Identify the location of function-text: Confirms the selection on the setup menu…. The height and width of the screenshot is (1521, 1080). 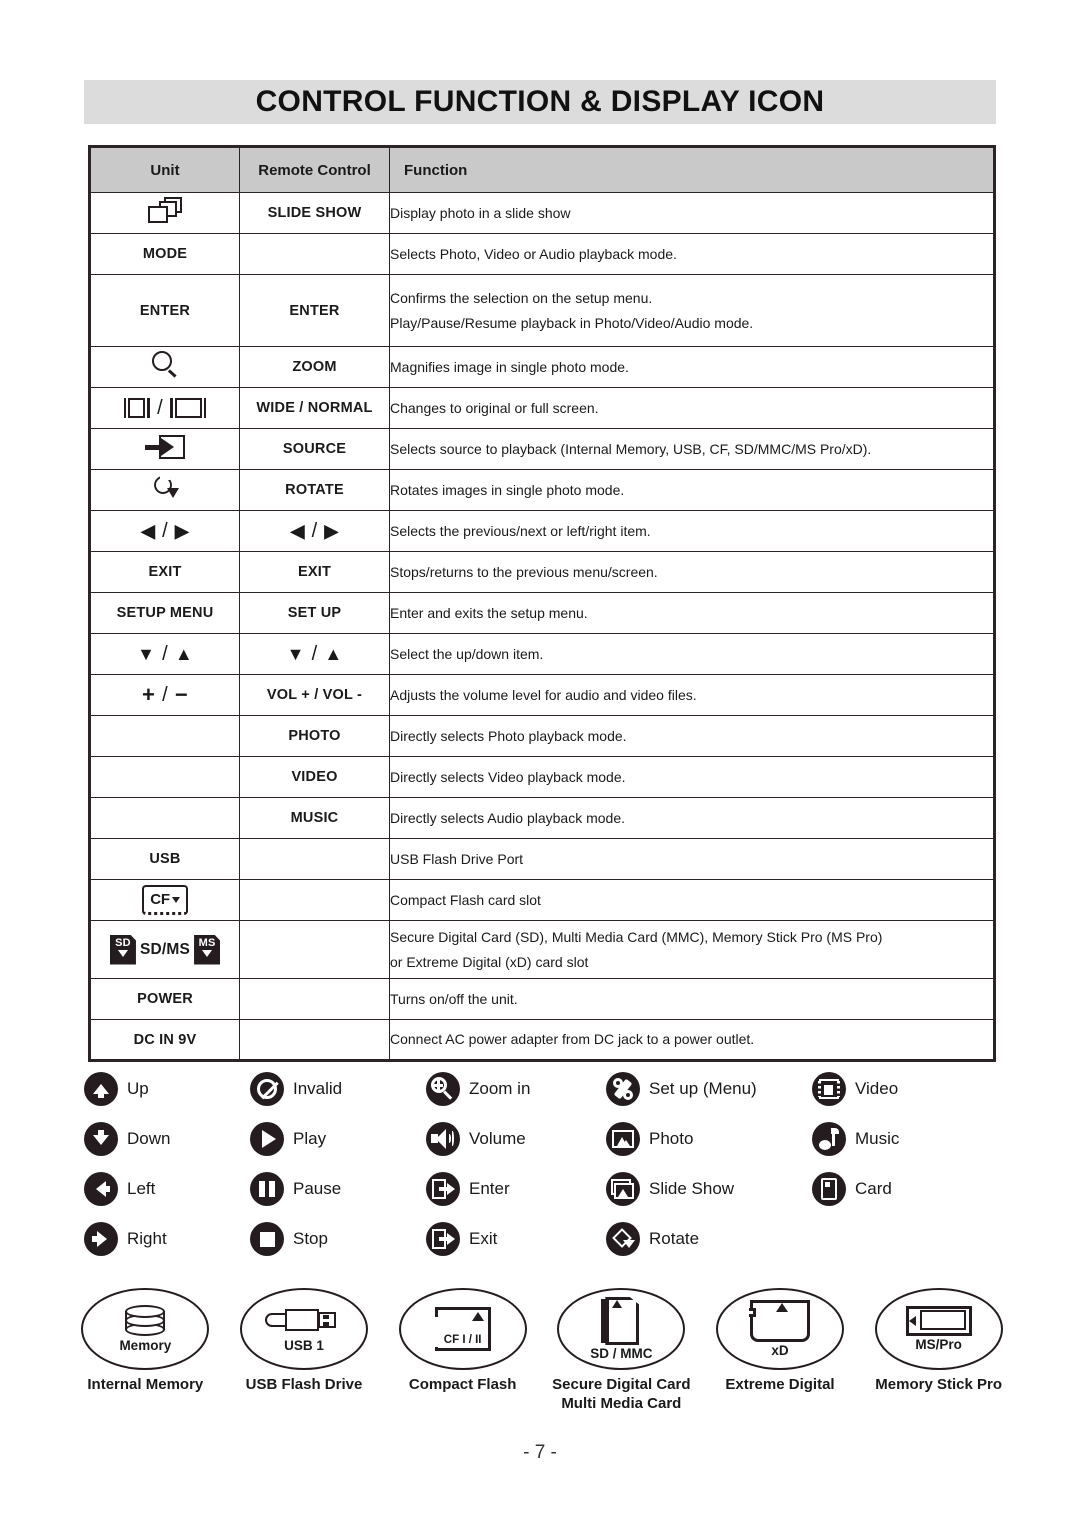
(521, 298).